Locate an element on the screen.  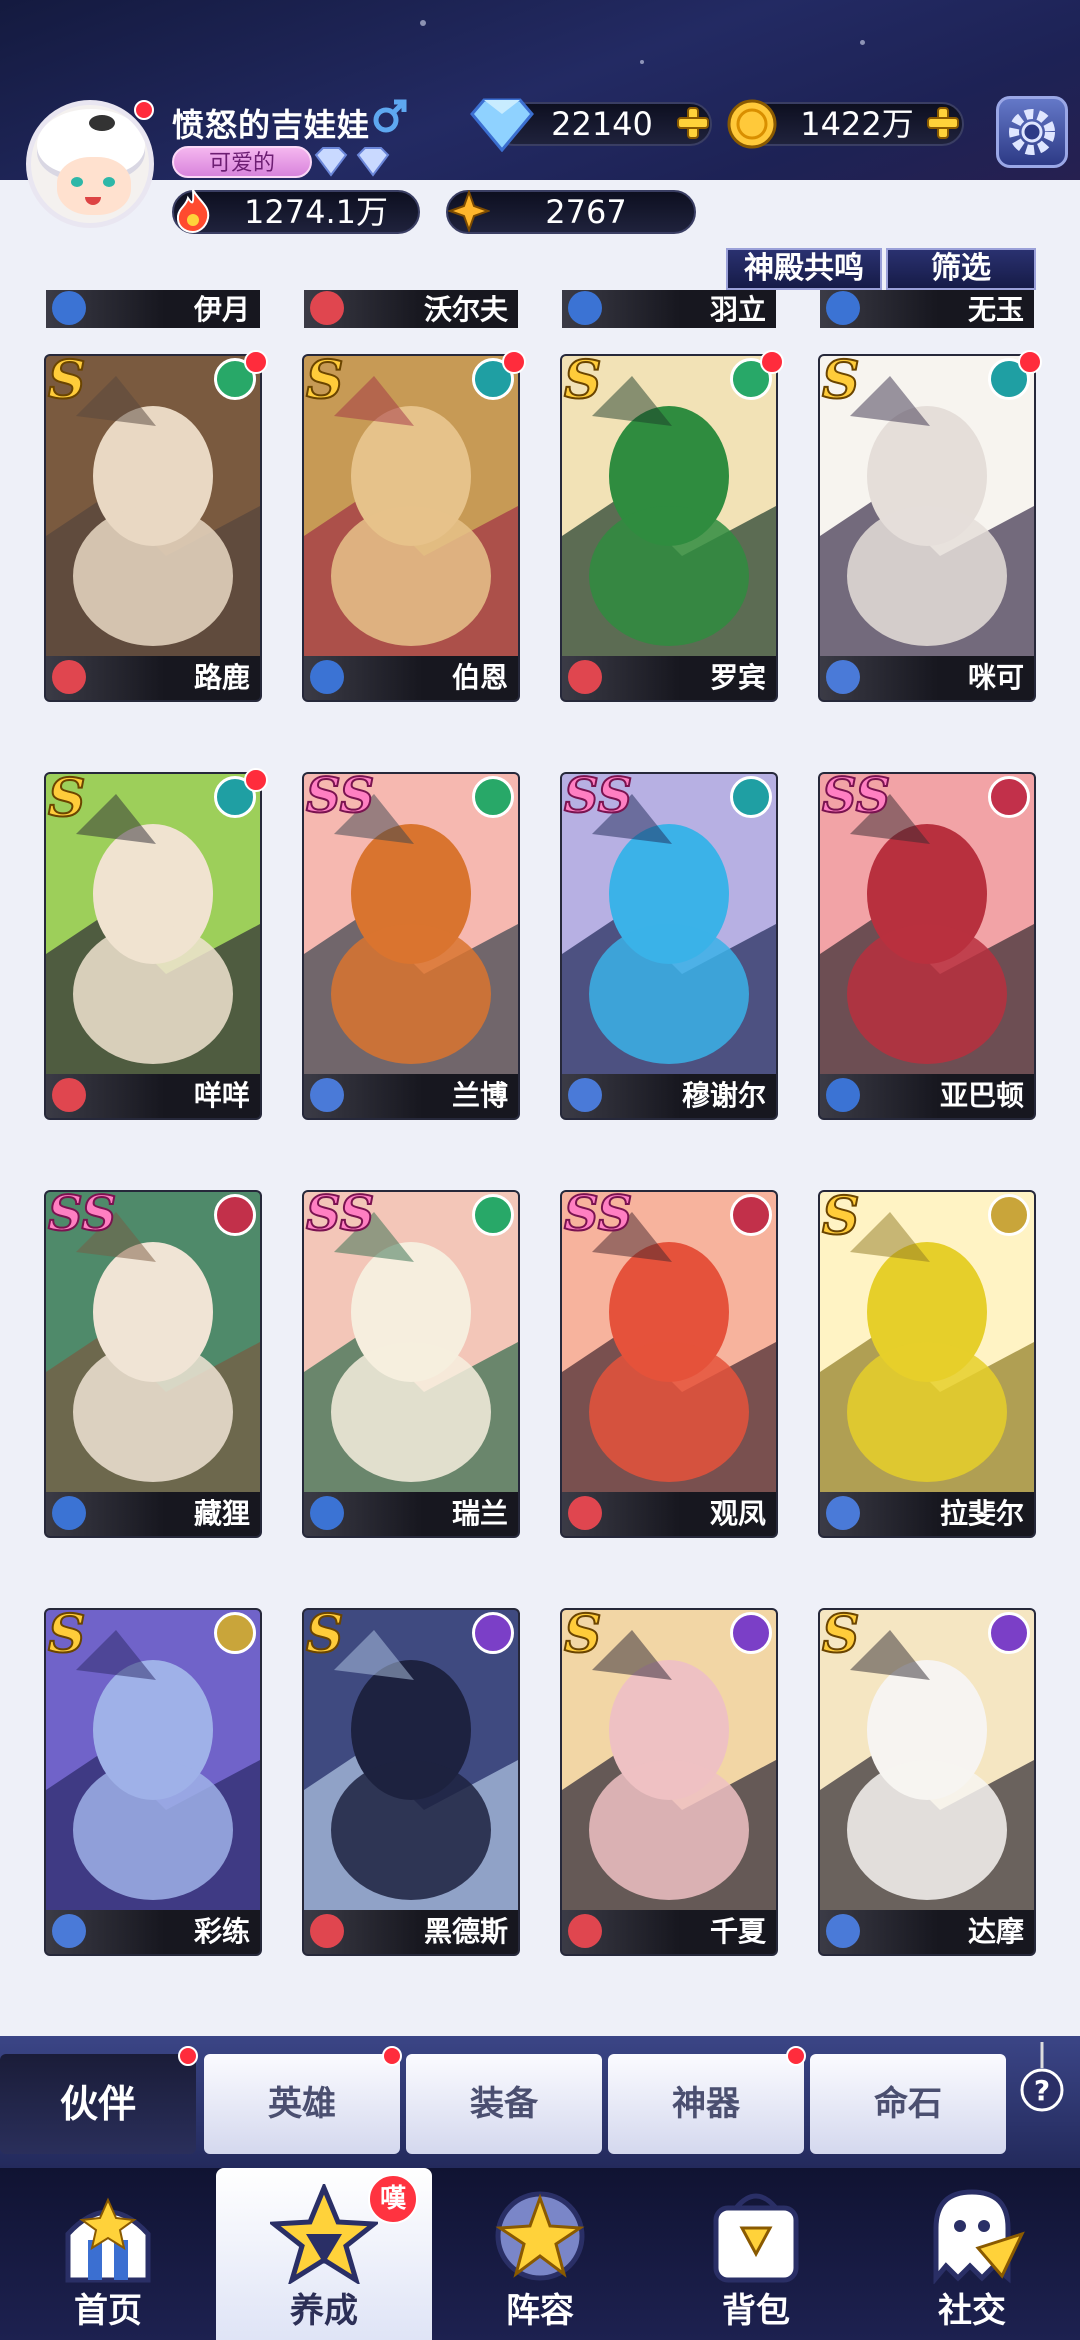
hero-name: 咪可 is located at coordinates (995, 677).